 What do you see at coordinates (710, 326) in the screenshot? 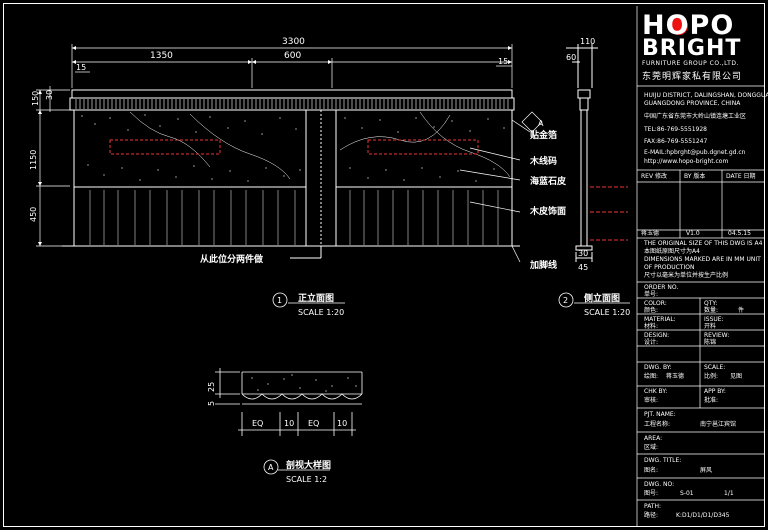
I see `field-issue-val: 开料` at bounding box center [710, 326].